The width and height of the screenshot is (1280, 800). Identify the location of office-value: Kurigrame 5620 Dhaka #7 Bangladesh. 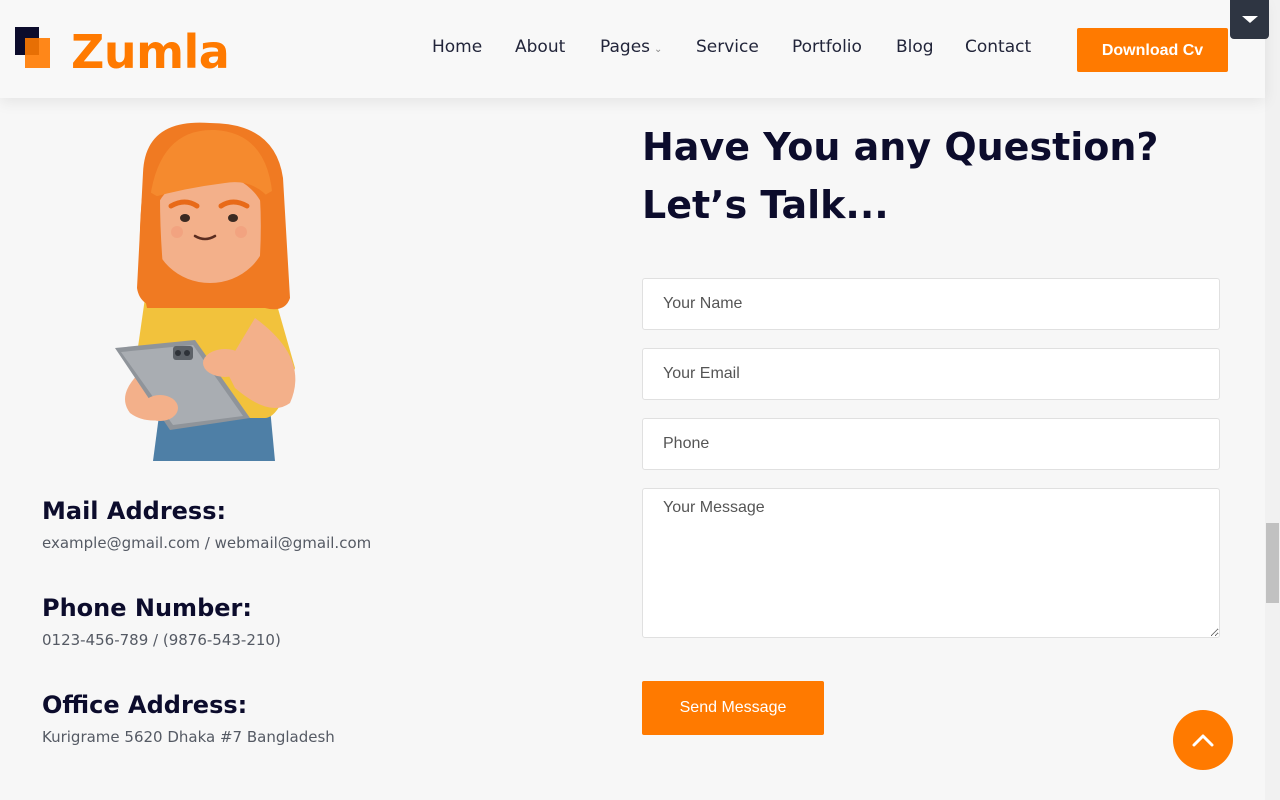
(188, 737).